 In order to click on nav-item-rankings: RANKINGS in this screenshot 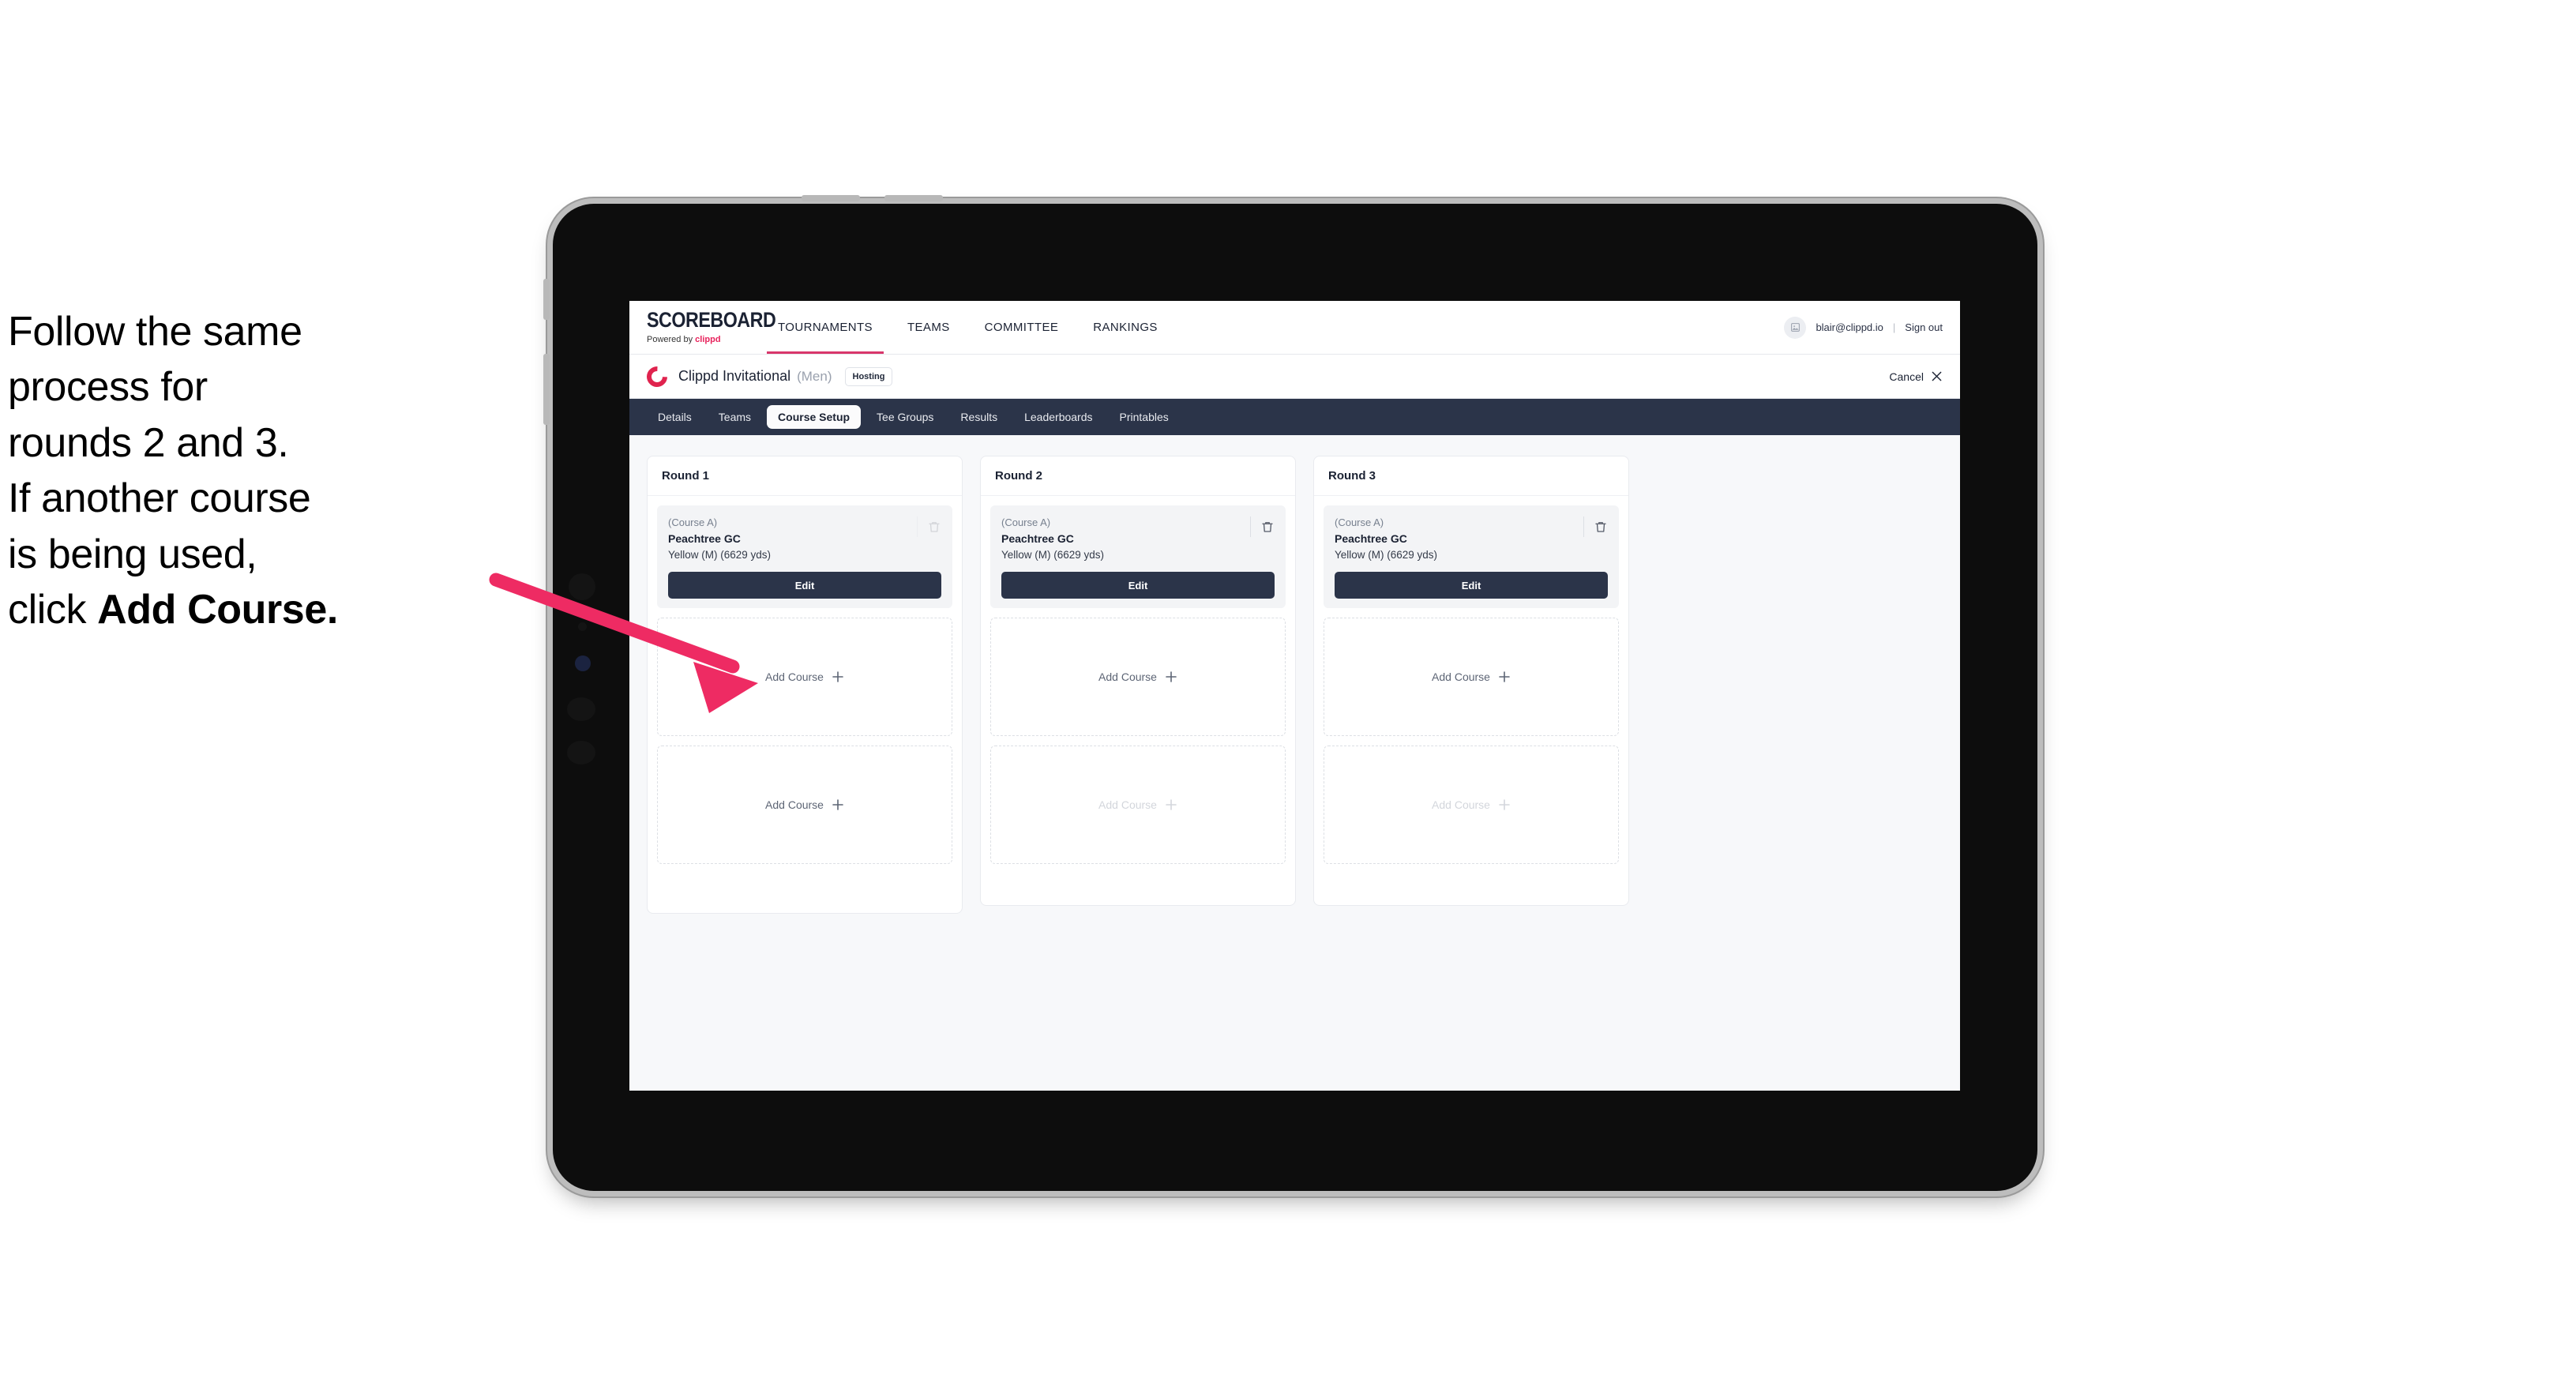, I will do `click(1125, 327)`.